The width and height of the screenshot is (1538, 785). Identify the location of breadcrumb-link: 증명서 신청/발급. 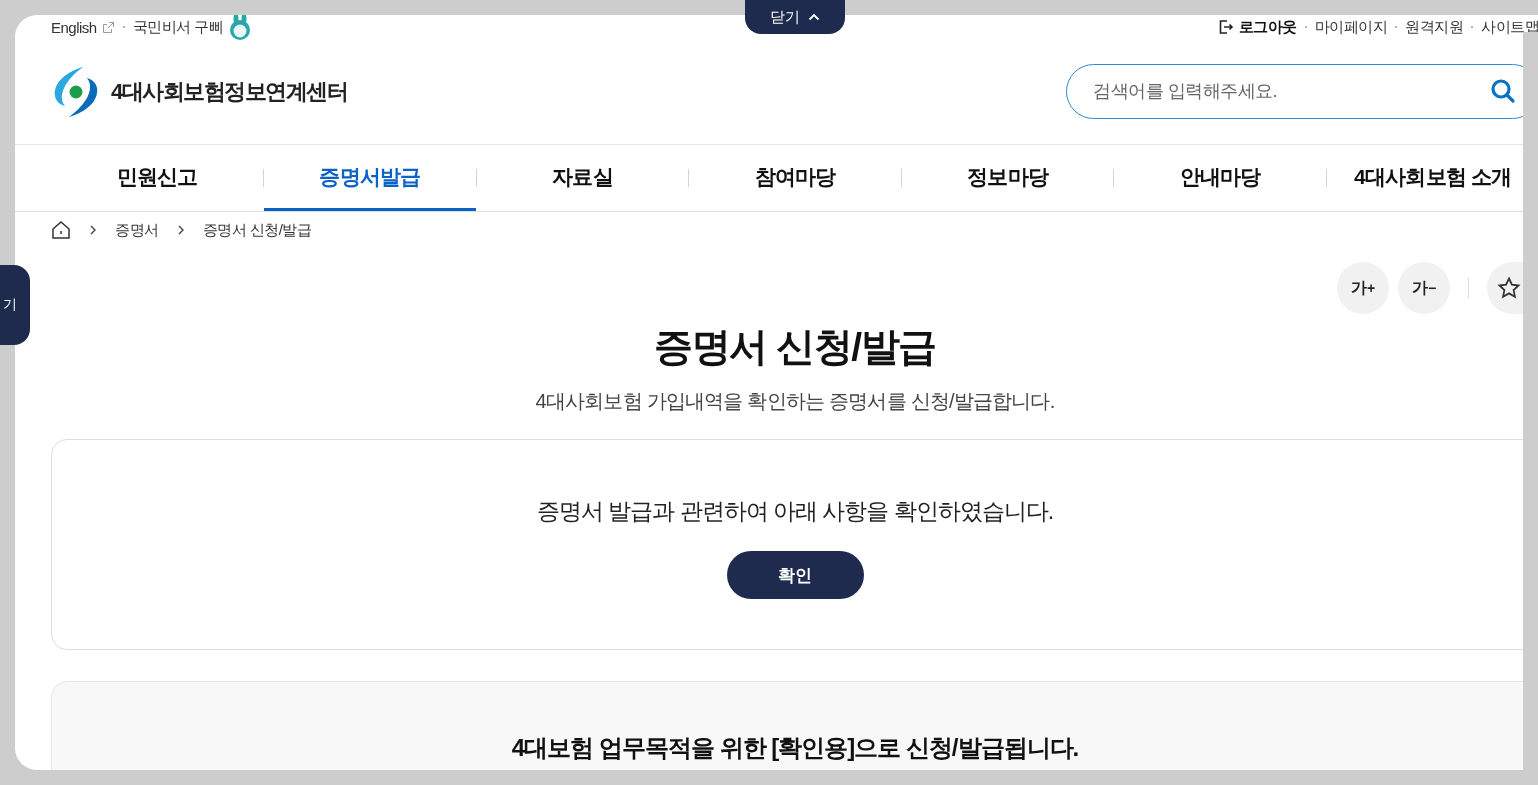
(257, 230).